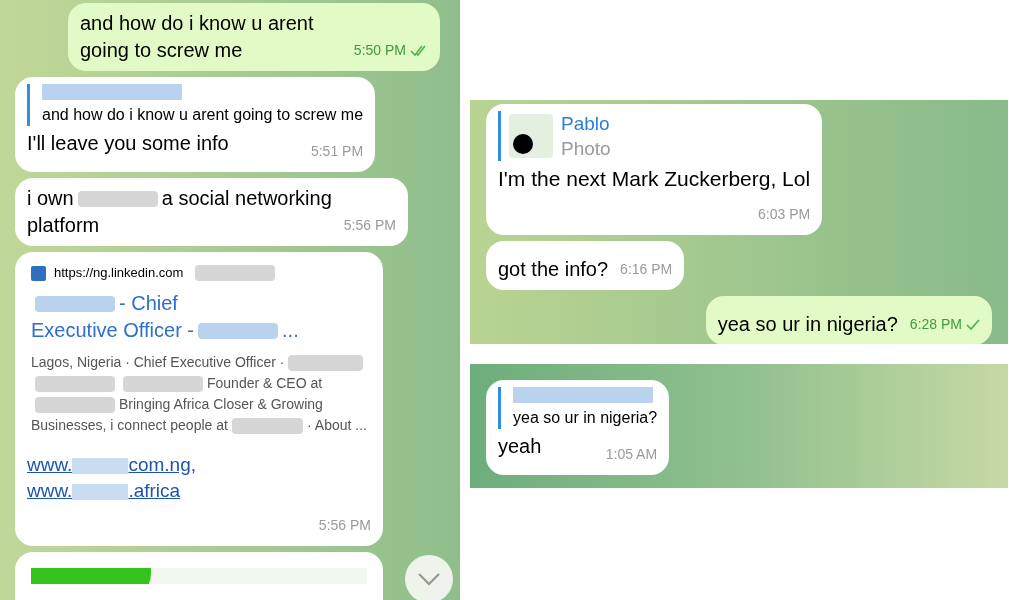  What do you see at coordinates (63, 225) in the screenshot?
I see `message-text: platform` at bounding box center [63, 225].